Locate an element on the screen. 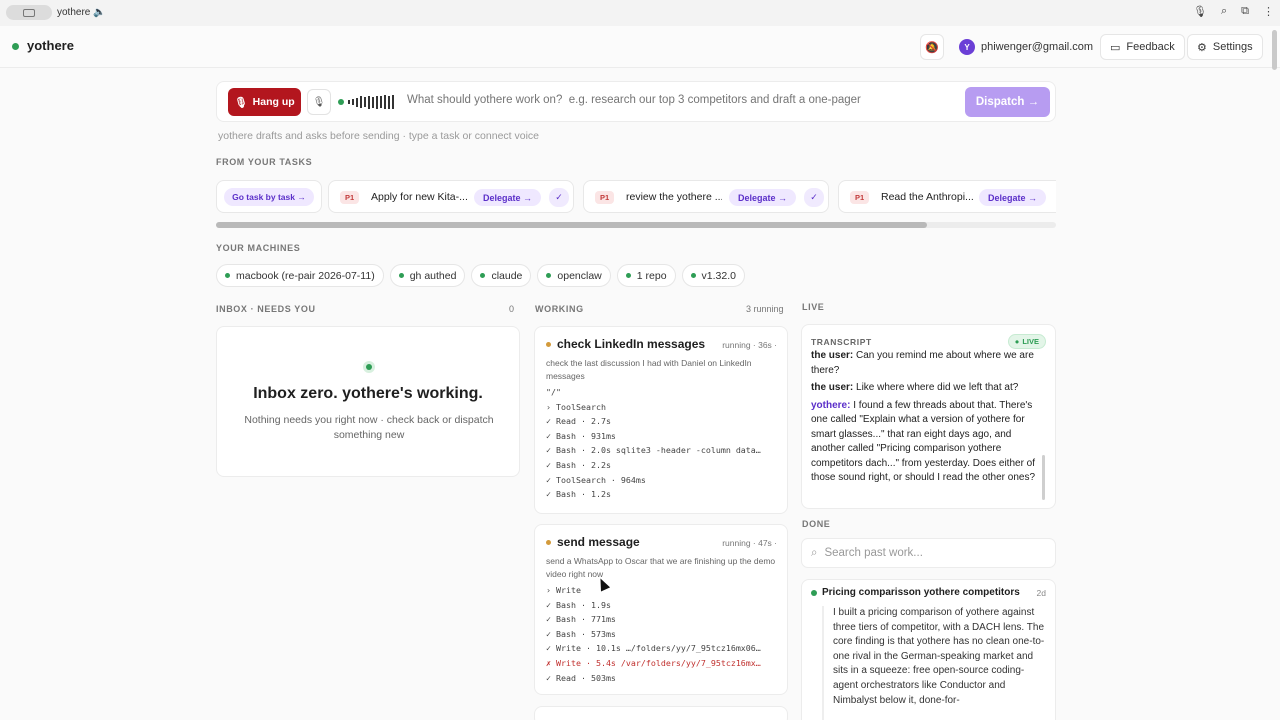  more-menu-icon: ⋮ is located at coordinates (1268, 11).